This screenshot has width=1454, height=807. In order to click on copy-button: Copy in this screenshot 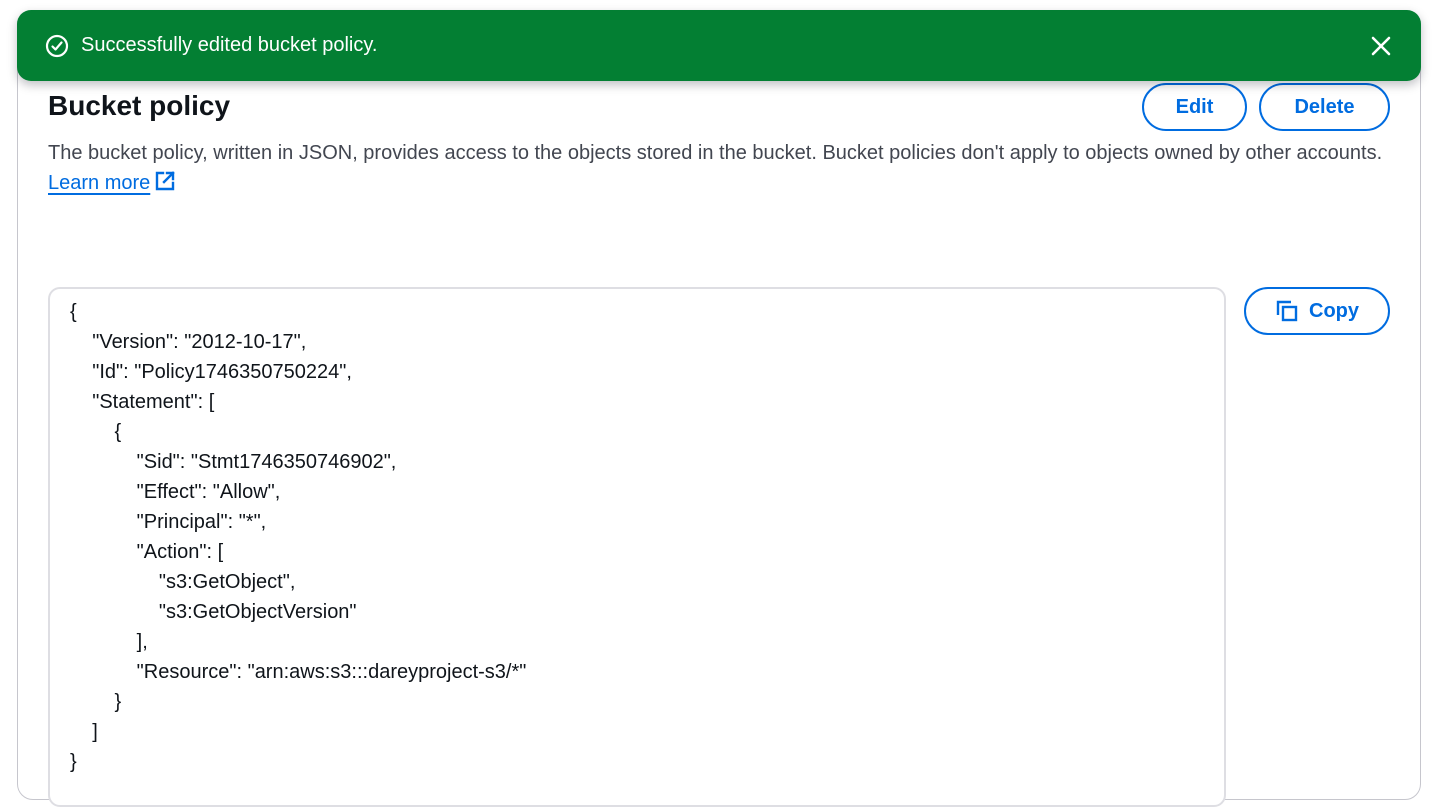, I will do `click(1317, 311)`.